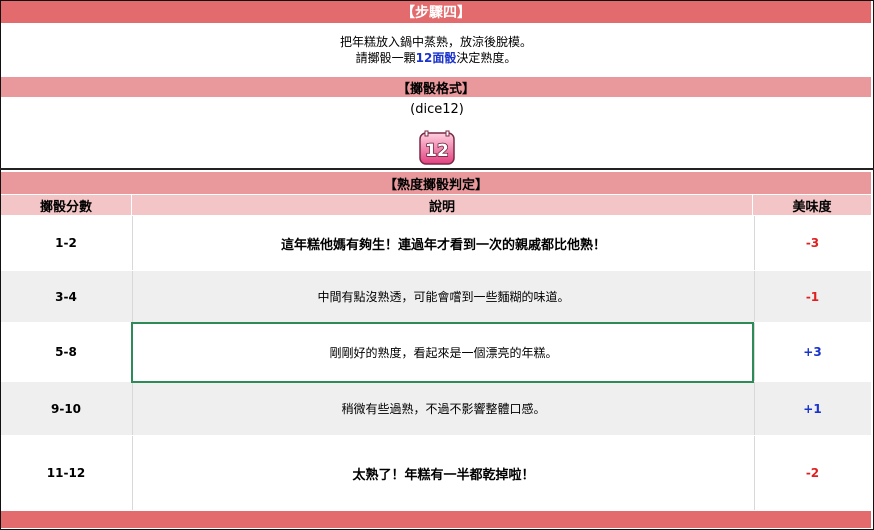 The width and height of the screenshot is (874, 530). I want to click on instruction-prefix: 請擲骰一顆, so click(385, 58).